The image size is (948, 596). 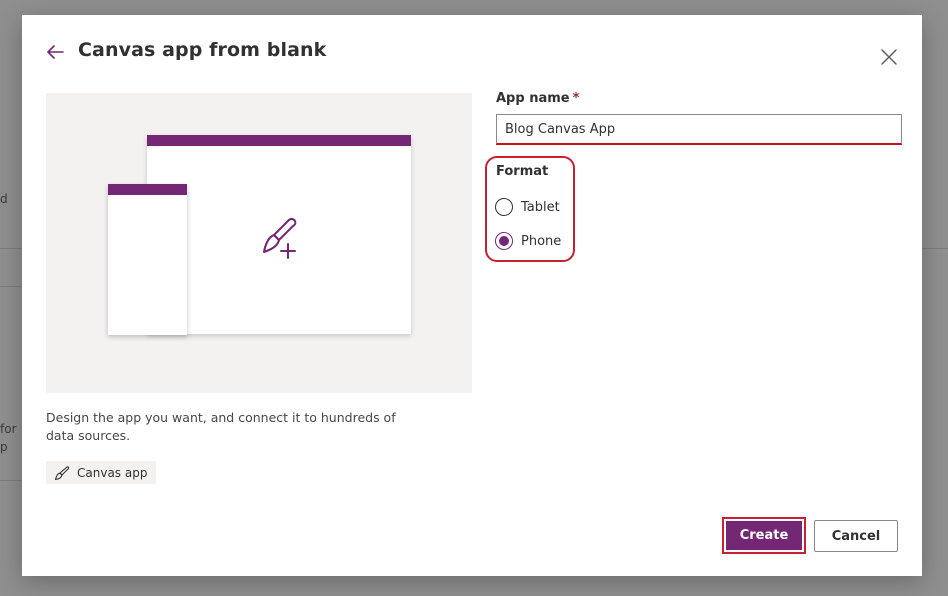 What do you see at coordinates (576, 98) in the screenshot?
I see `required-marker: *` at bounding box center [576, 98].